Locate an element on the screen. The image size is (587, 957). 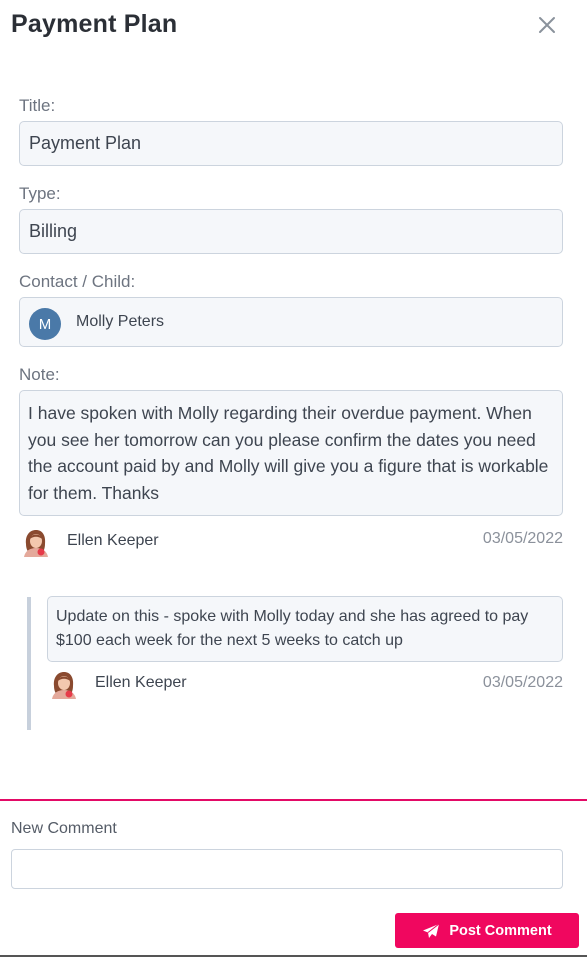
close-button is located at coordinates (547, 25).